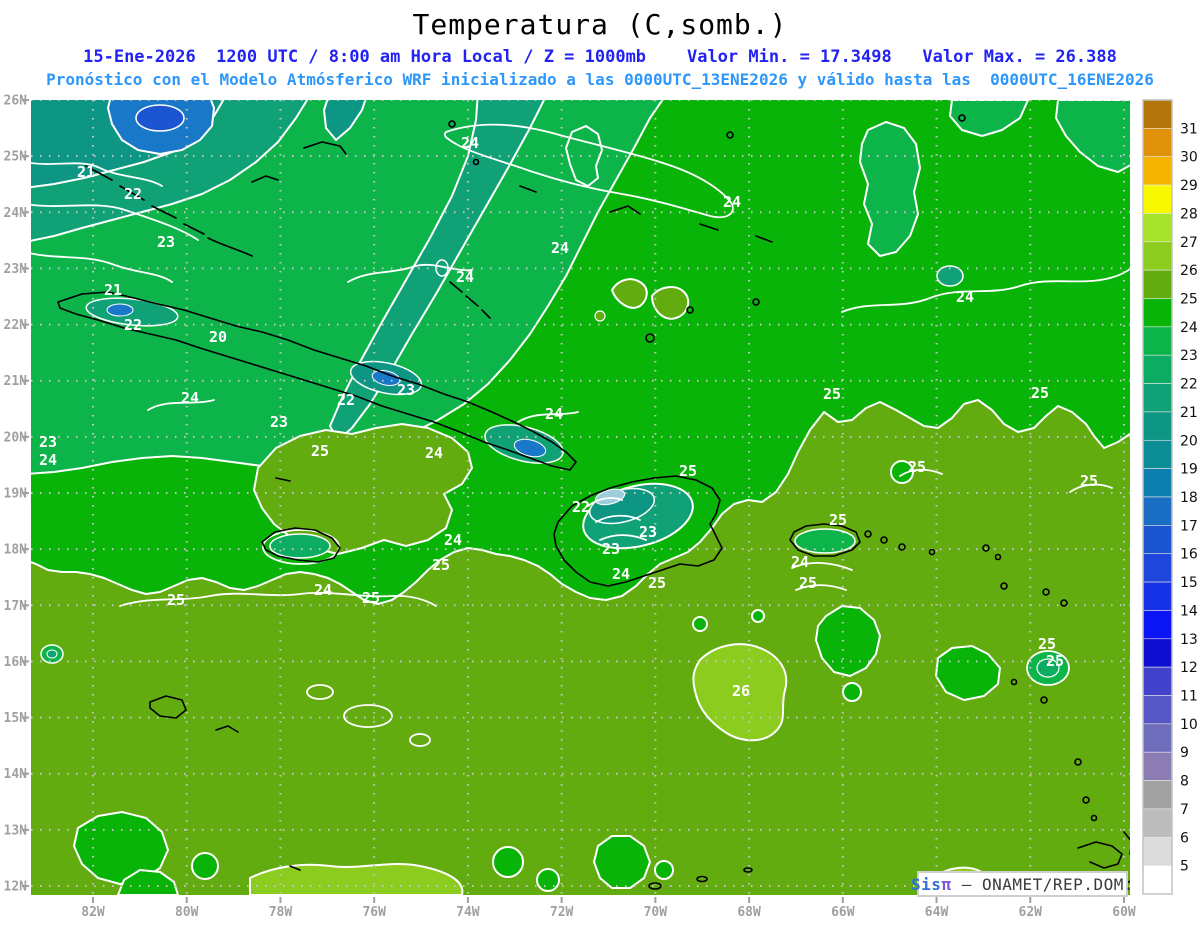  I want to click on lat-label: 23N, so click(16, 269).